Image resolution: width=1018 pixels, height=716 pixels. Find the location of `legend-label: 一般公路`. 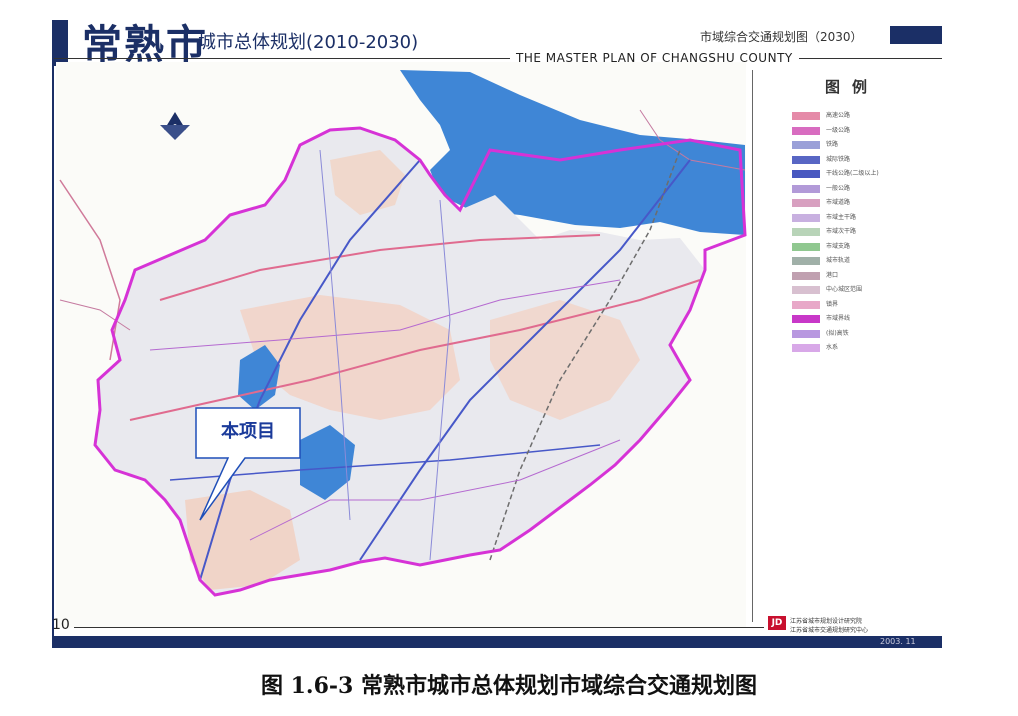

legend-label: 一般公路 is located at coordinates (838, 188).